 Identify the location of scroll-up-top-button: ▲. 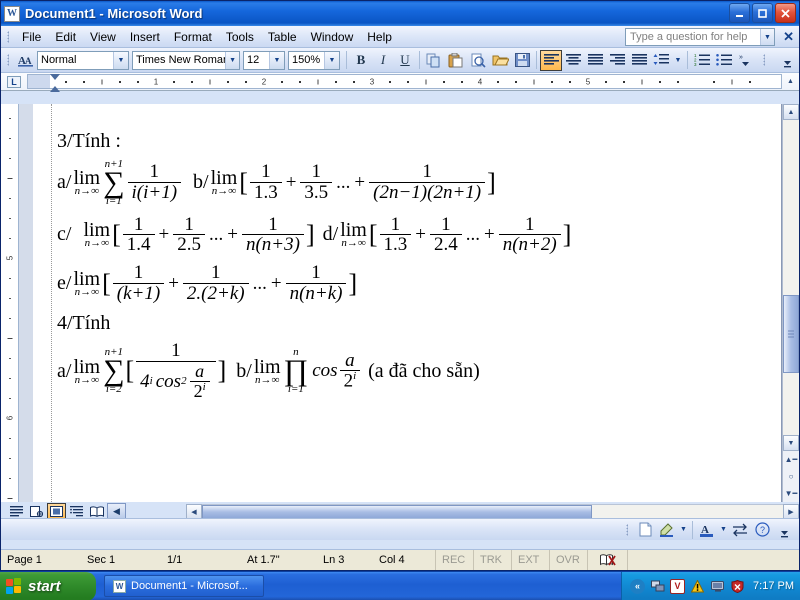
(790, 81).